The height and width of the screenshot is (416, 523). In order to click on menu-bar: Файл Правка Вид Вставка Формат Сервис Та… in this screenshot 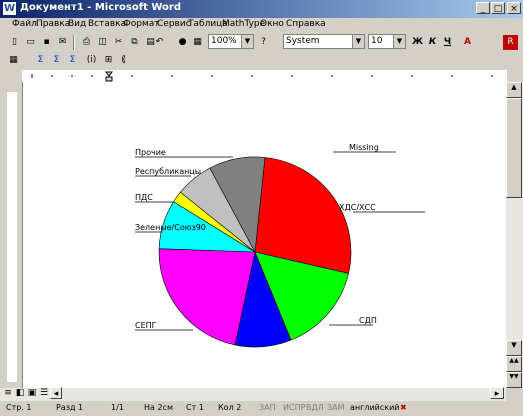, I will do `click(261, 25)`.